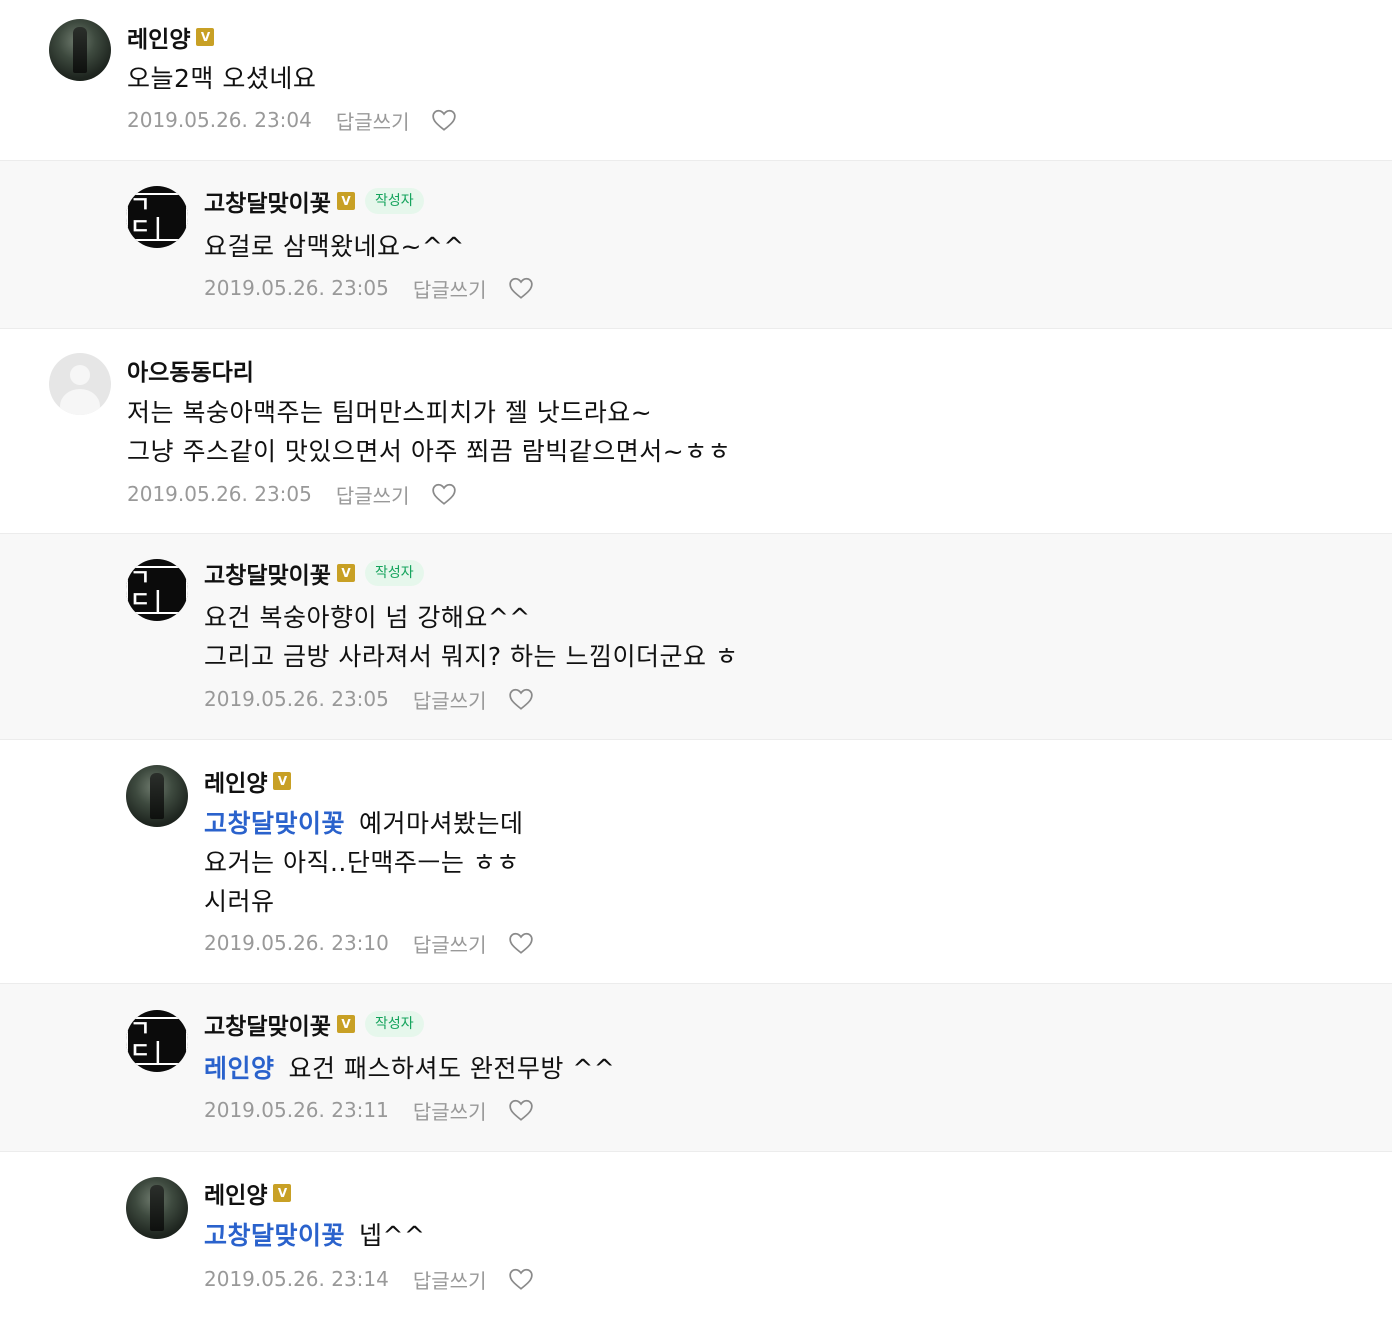 The height and width of the screenshot is (1324, 1392). I want to click on comment-text-line: 오늘2맥 오셨네요, so click(222, 78).